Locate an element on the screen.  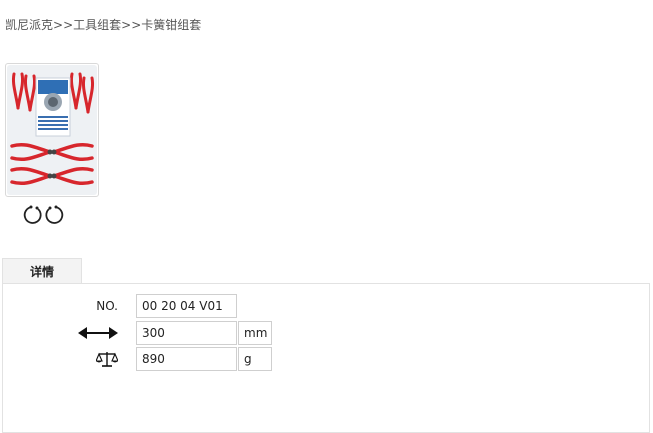
spec-value-number: 00 20 04 V01 is located at coordinates (186, 306).